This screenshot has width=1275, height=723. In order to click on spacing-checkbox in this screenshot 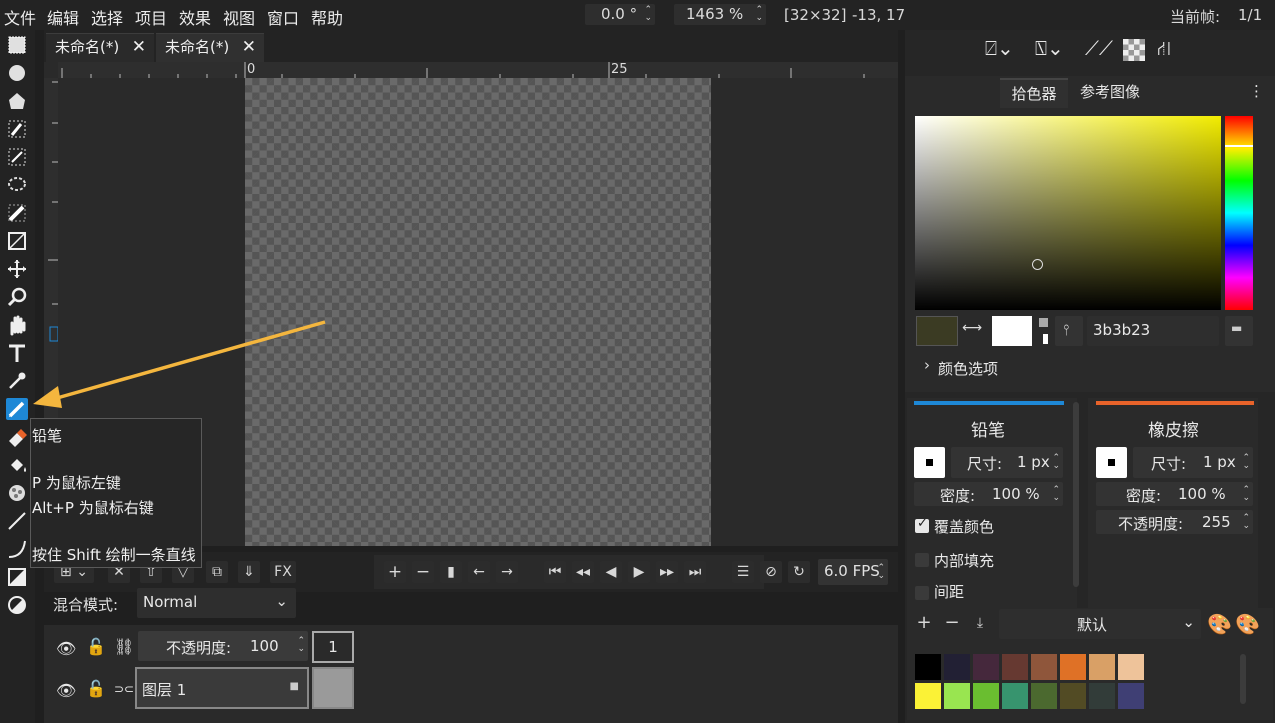, I will do `click(922, 593)`.